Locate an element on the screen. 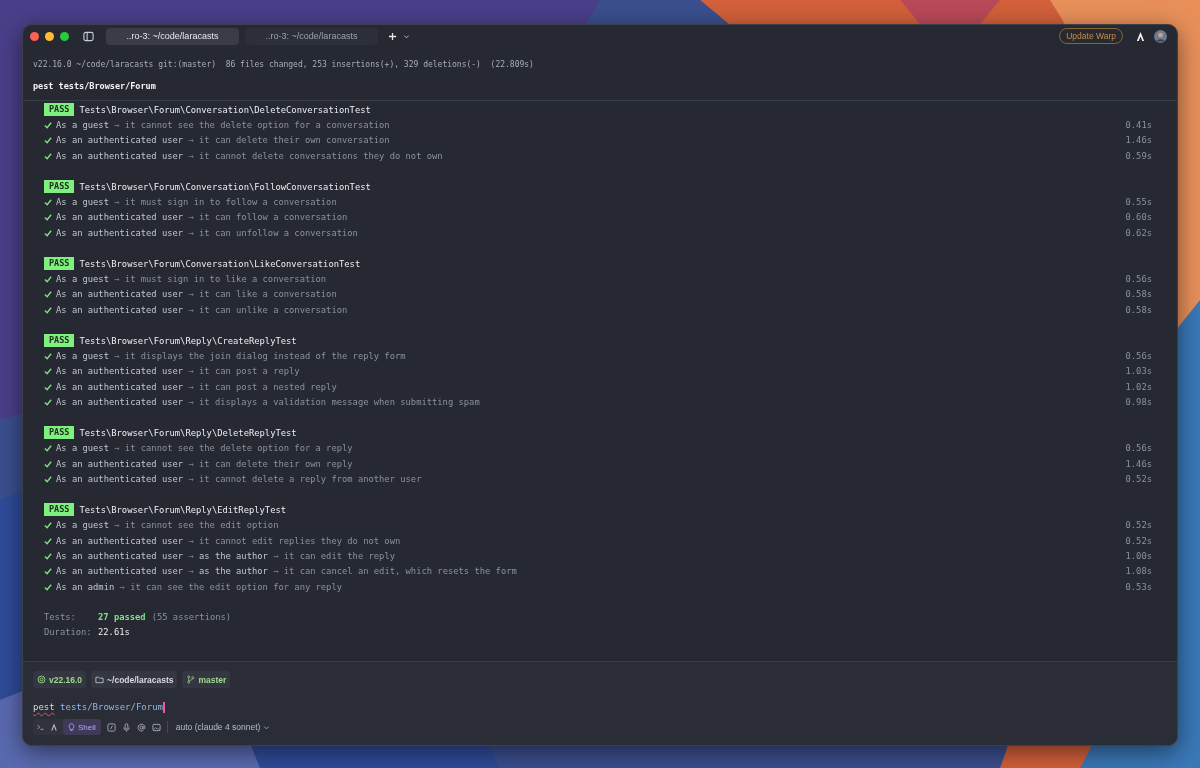  test-description: As an authenticated user → it can delete their own reply is located at coordinates (204, 463).